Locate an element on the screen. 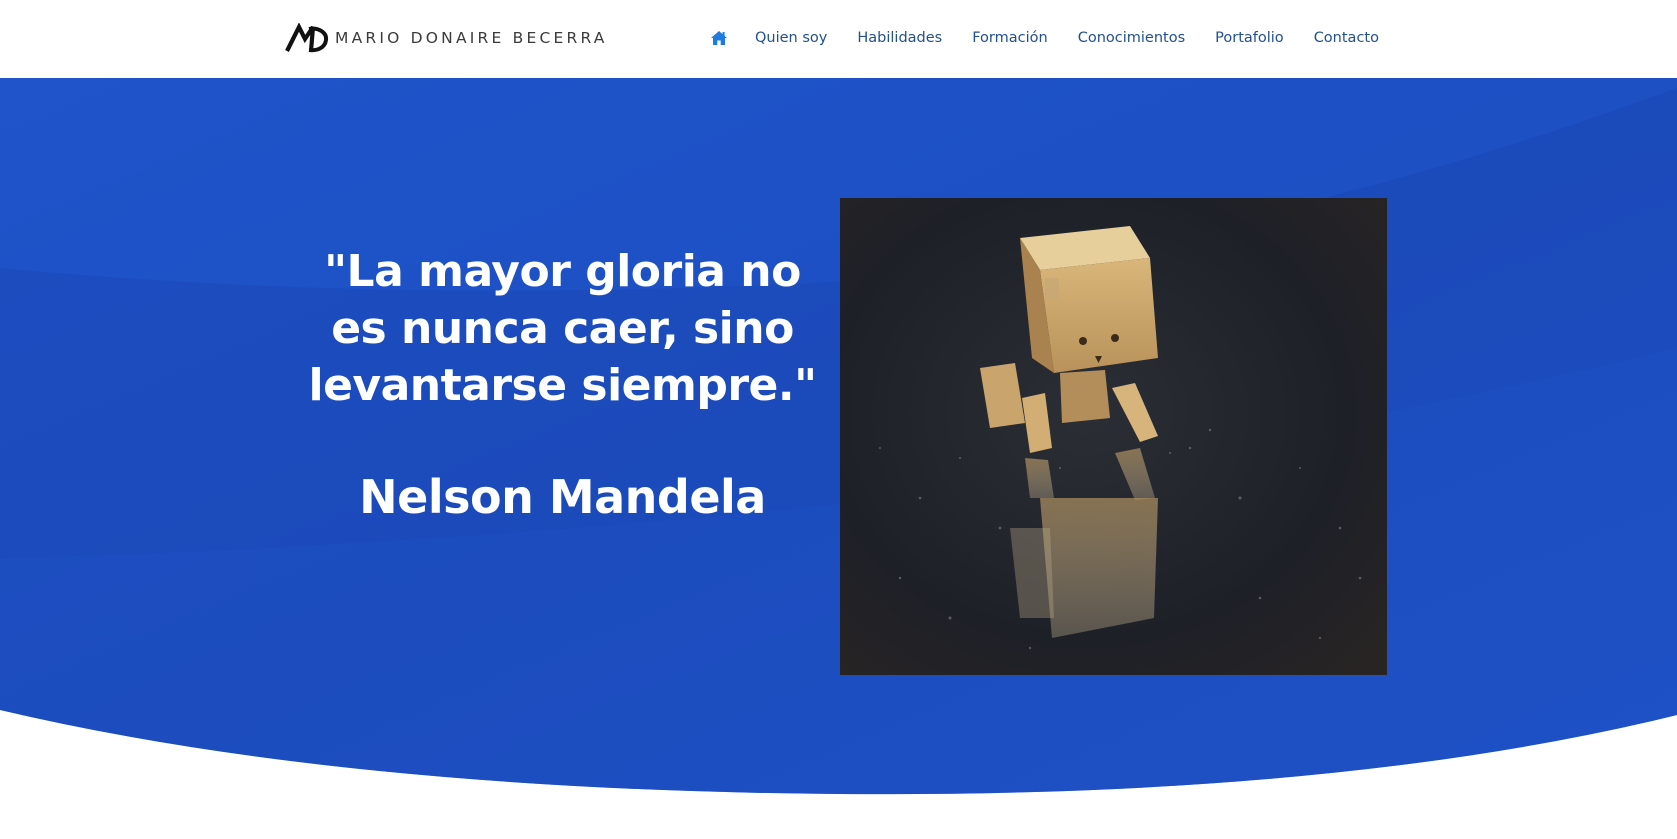 Image resolution: width=1677 pixels, height=839 pixels. nav-item-portafolio: Portafolio is located at coordinates (1249, 38).